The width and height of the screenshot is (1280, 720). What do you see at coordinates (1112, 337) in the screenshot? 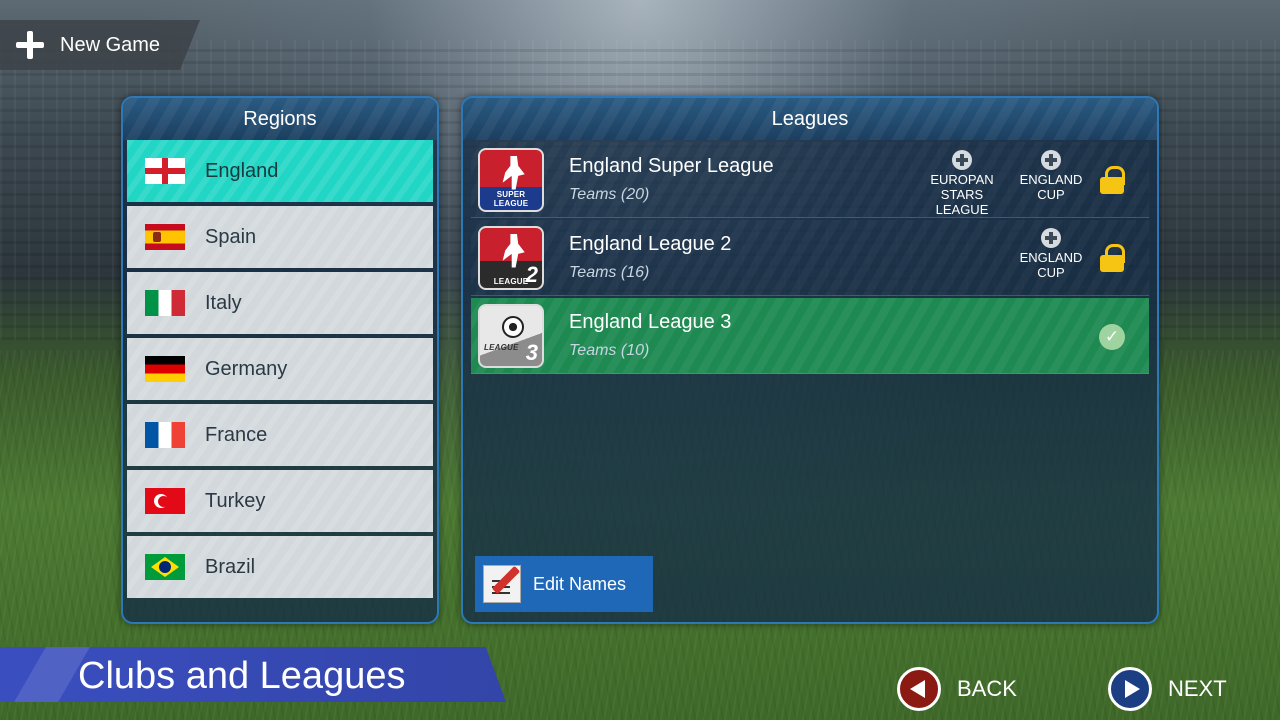
I see `checkmark-icon: ✓` at bounding box center [1112, 337].